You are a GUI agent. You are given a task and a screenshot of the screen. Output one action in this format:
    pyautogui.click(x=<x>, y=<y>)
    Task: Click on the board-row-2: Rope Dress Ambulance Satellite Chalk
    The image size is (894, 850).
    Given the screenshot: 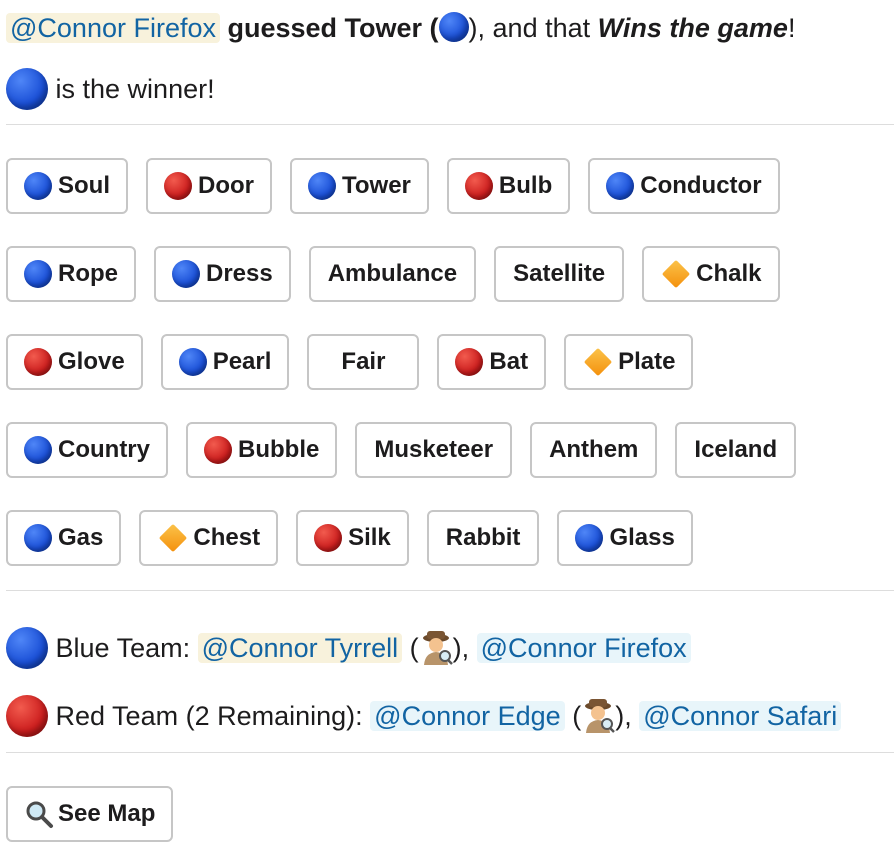 What is the action you would take?
    pyautogui.click(x=393, y=274)
    